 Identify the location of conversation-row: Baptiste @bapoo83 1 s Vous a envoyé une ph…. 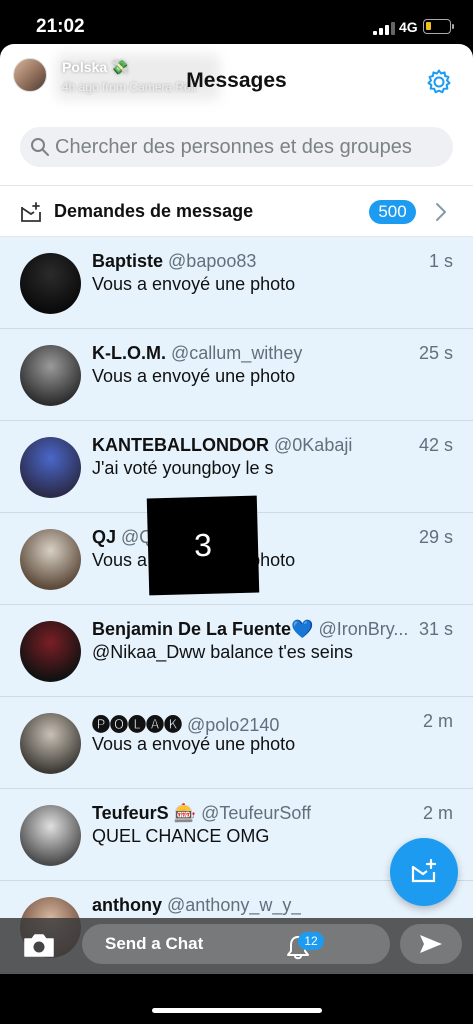
(236, 283).